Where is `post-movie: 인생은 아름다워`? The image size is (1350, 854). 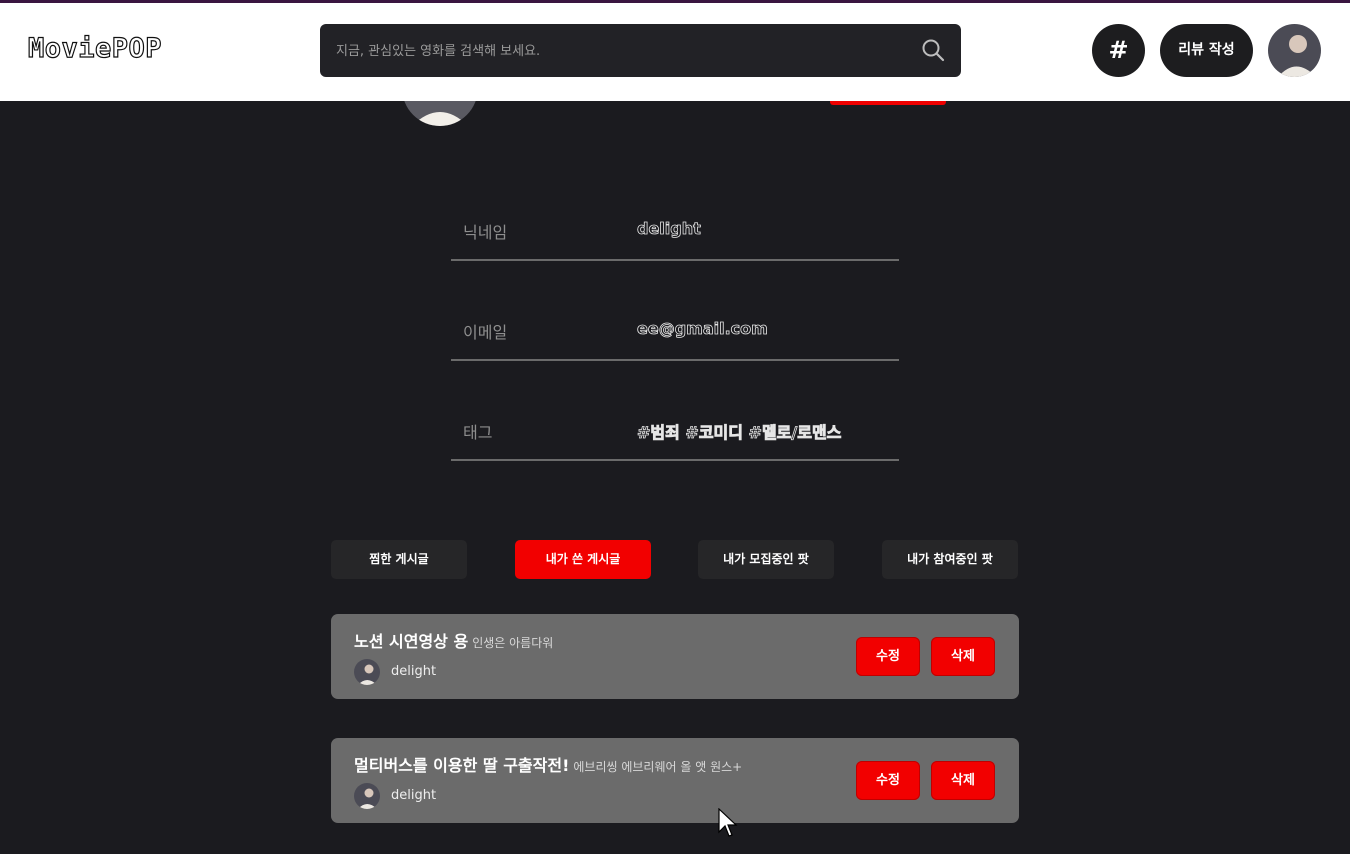
post-movie: 인생은 아름다워 is located at coordinates (513, 643).